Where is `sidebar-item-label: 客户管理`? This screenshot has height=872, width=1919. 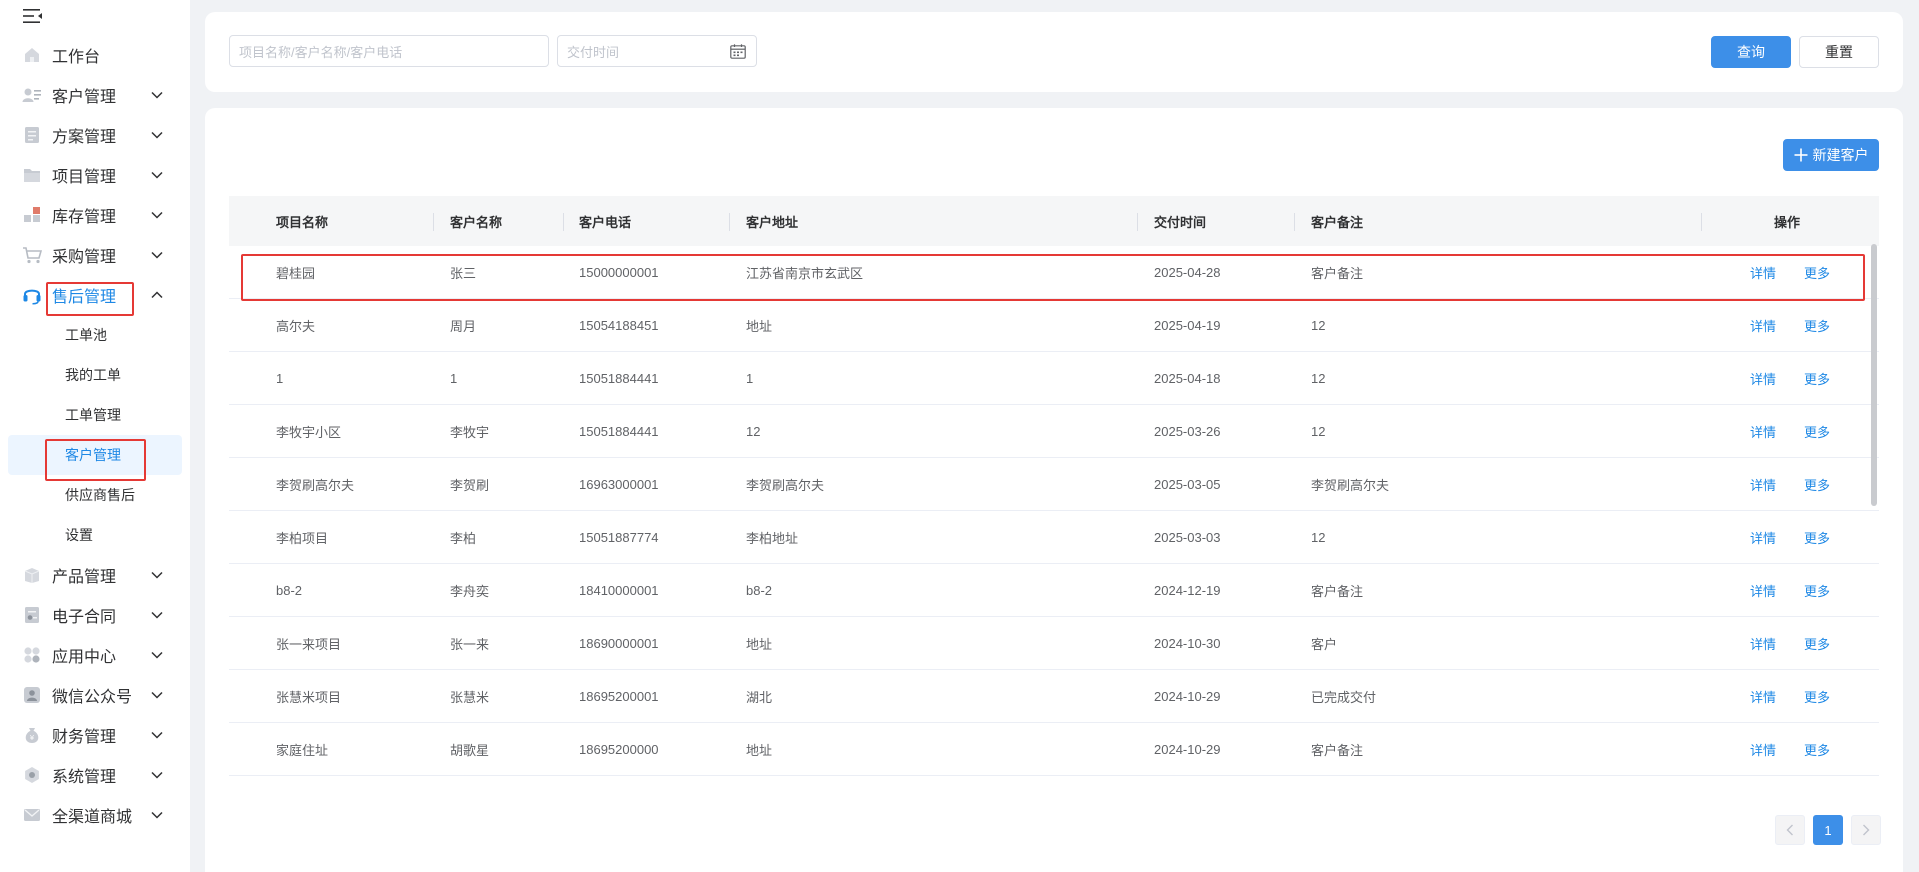 sidebar-item-label: 客户管理 is located at coordinates (84, 97).